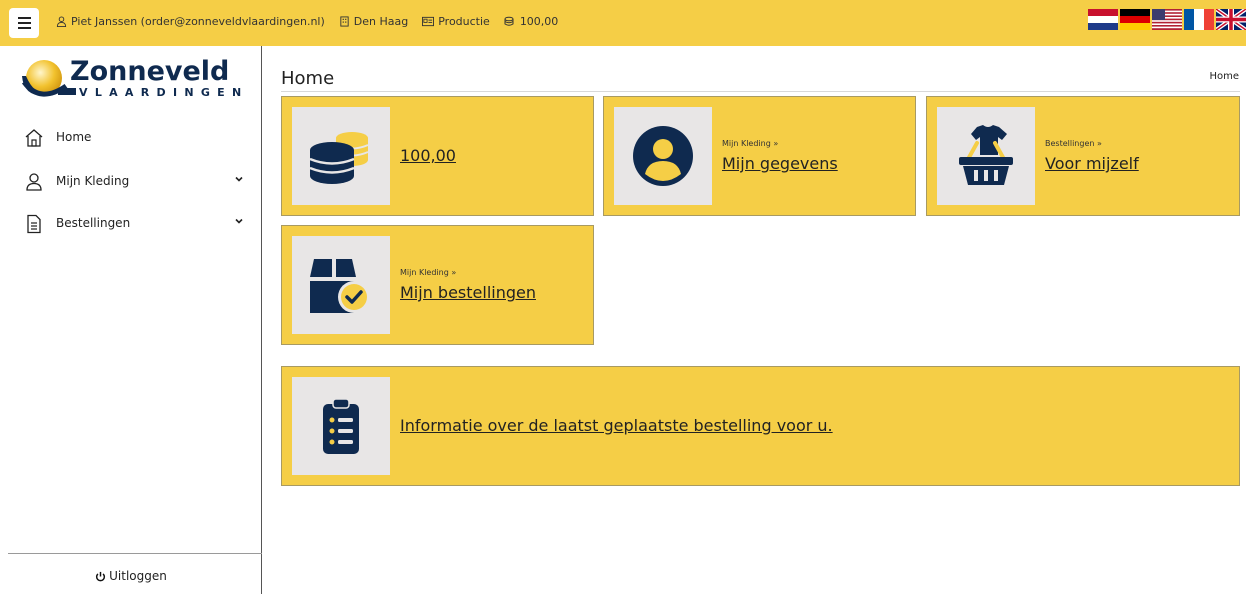 This screenshot has height=594, width=1246. What do you see at coordinates (780, 163) in the screenshot?
I see `mijn-gegevens-link: Mijn gegevens` at bounding box center [780, 163].